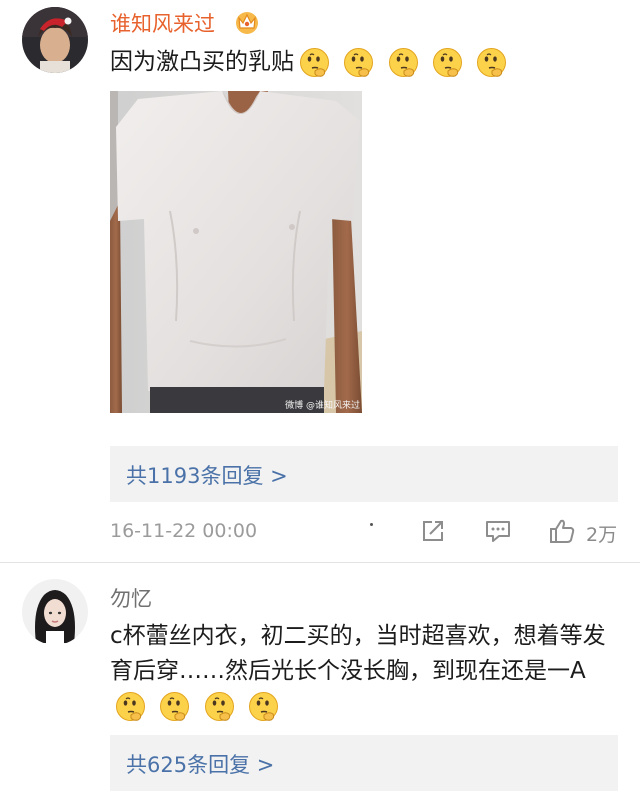 This screenshot has height=798, width=640. What do you see at coordinates (433, 531) in the screenshot?
I see `share-icon` at bounding box center [433, 531].